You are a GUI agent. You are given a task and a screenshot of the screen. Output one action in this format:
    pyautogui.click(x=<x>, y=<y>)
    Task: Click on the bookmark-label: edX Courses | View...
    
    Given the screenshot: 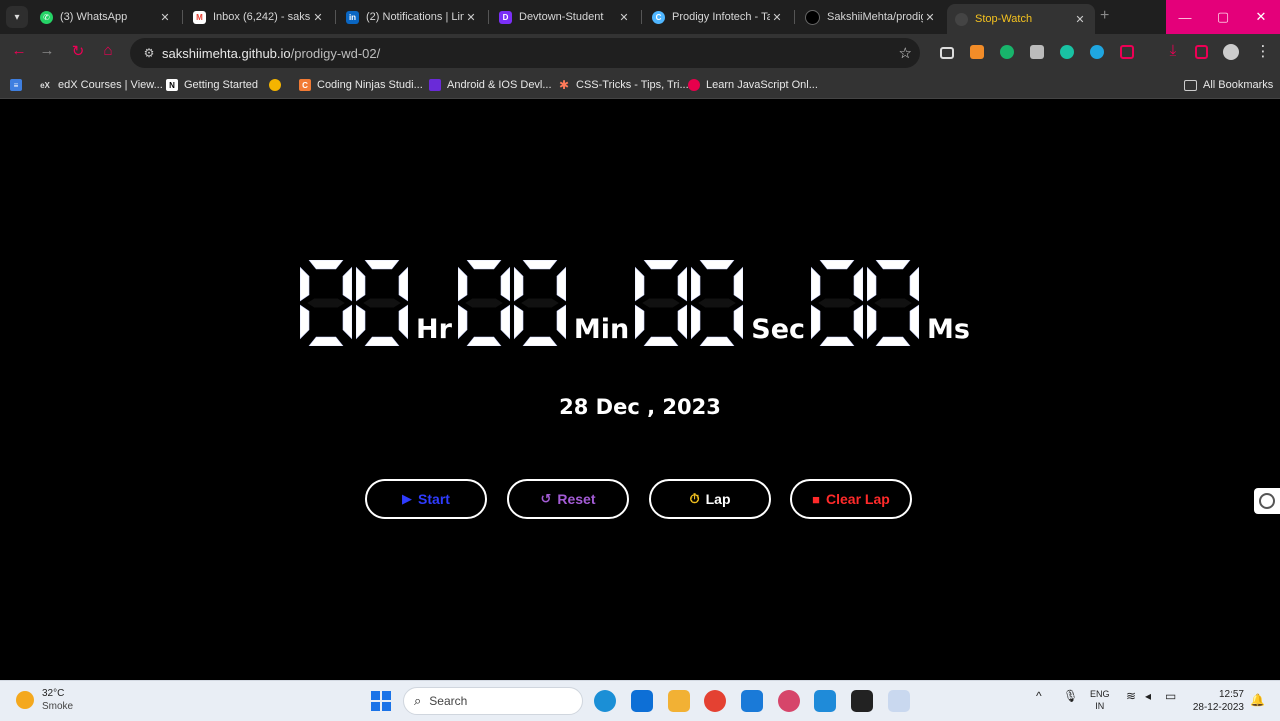 What is the action you would take?
    pyautogui.click(x=110, y=85)
    